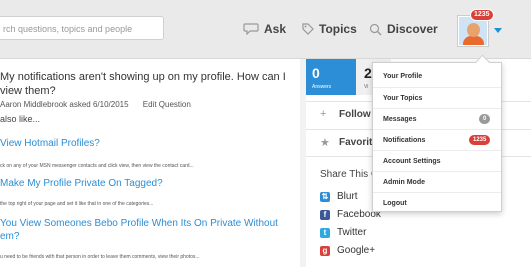  I want to click on share-twitter: t Twitter, so click(343, 232).